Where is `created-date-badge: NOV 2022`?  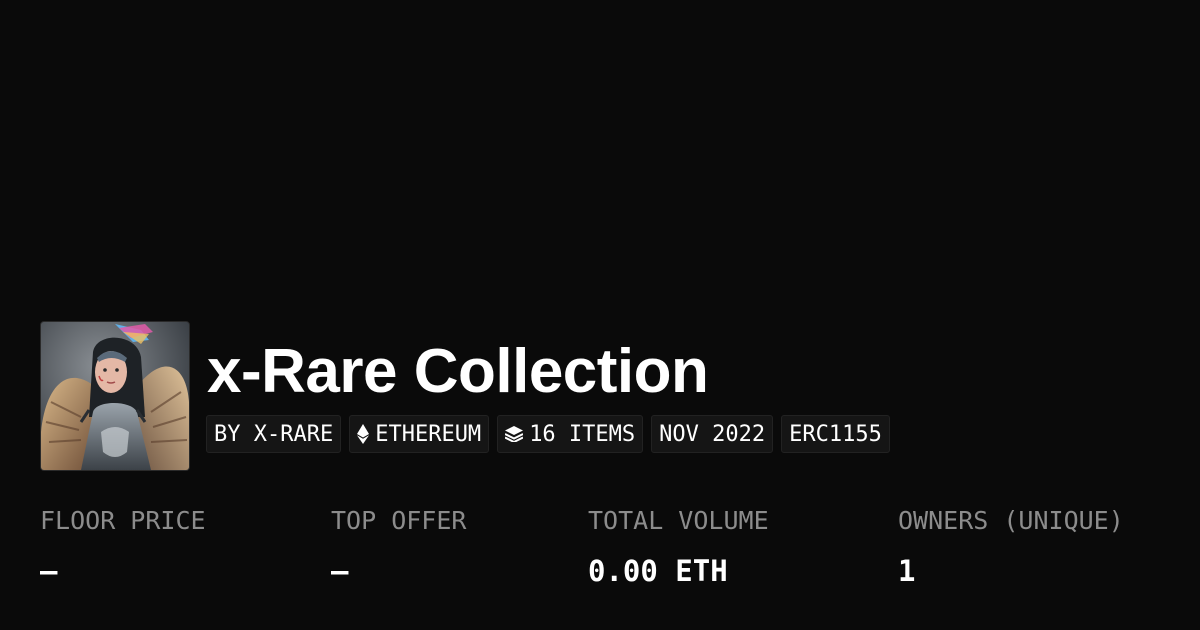 created-date-badge: NOV 2022 is located at coordinates (712, 434).